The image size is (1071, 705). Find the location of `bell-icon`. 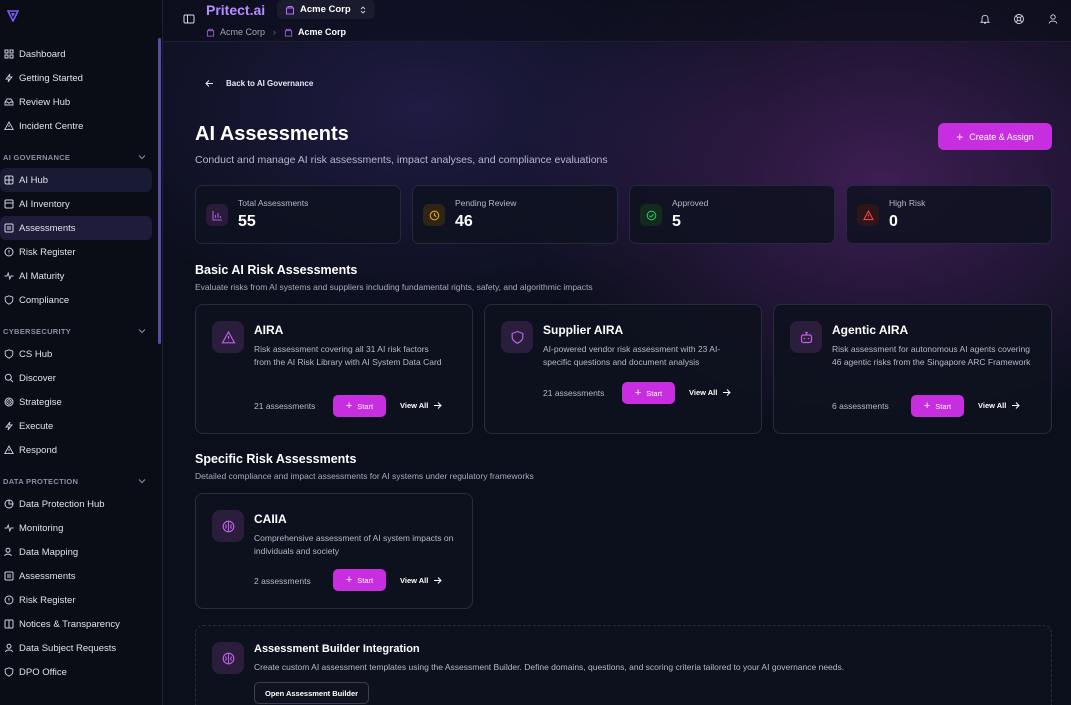

bell-icon is located at coordinates (985, 18).